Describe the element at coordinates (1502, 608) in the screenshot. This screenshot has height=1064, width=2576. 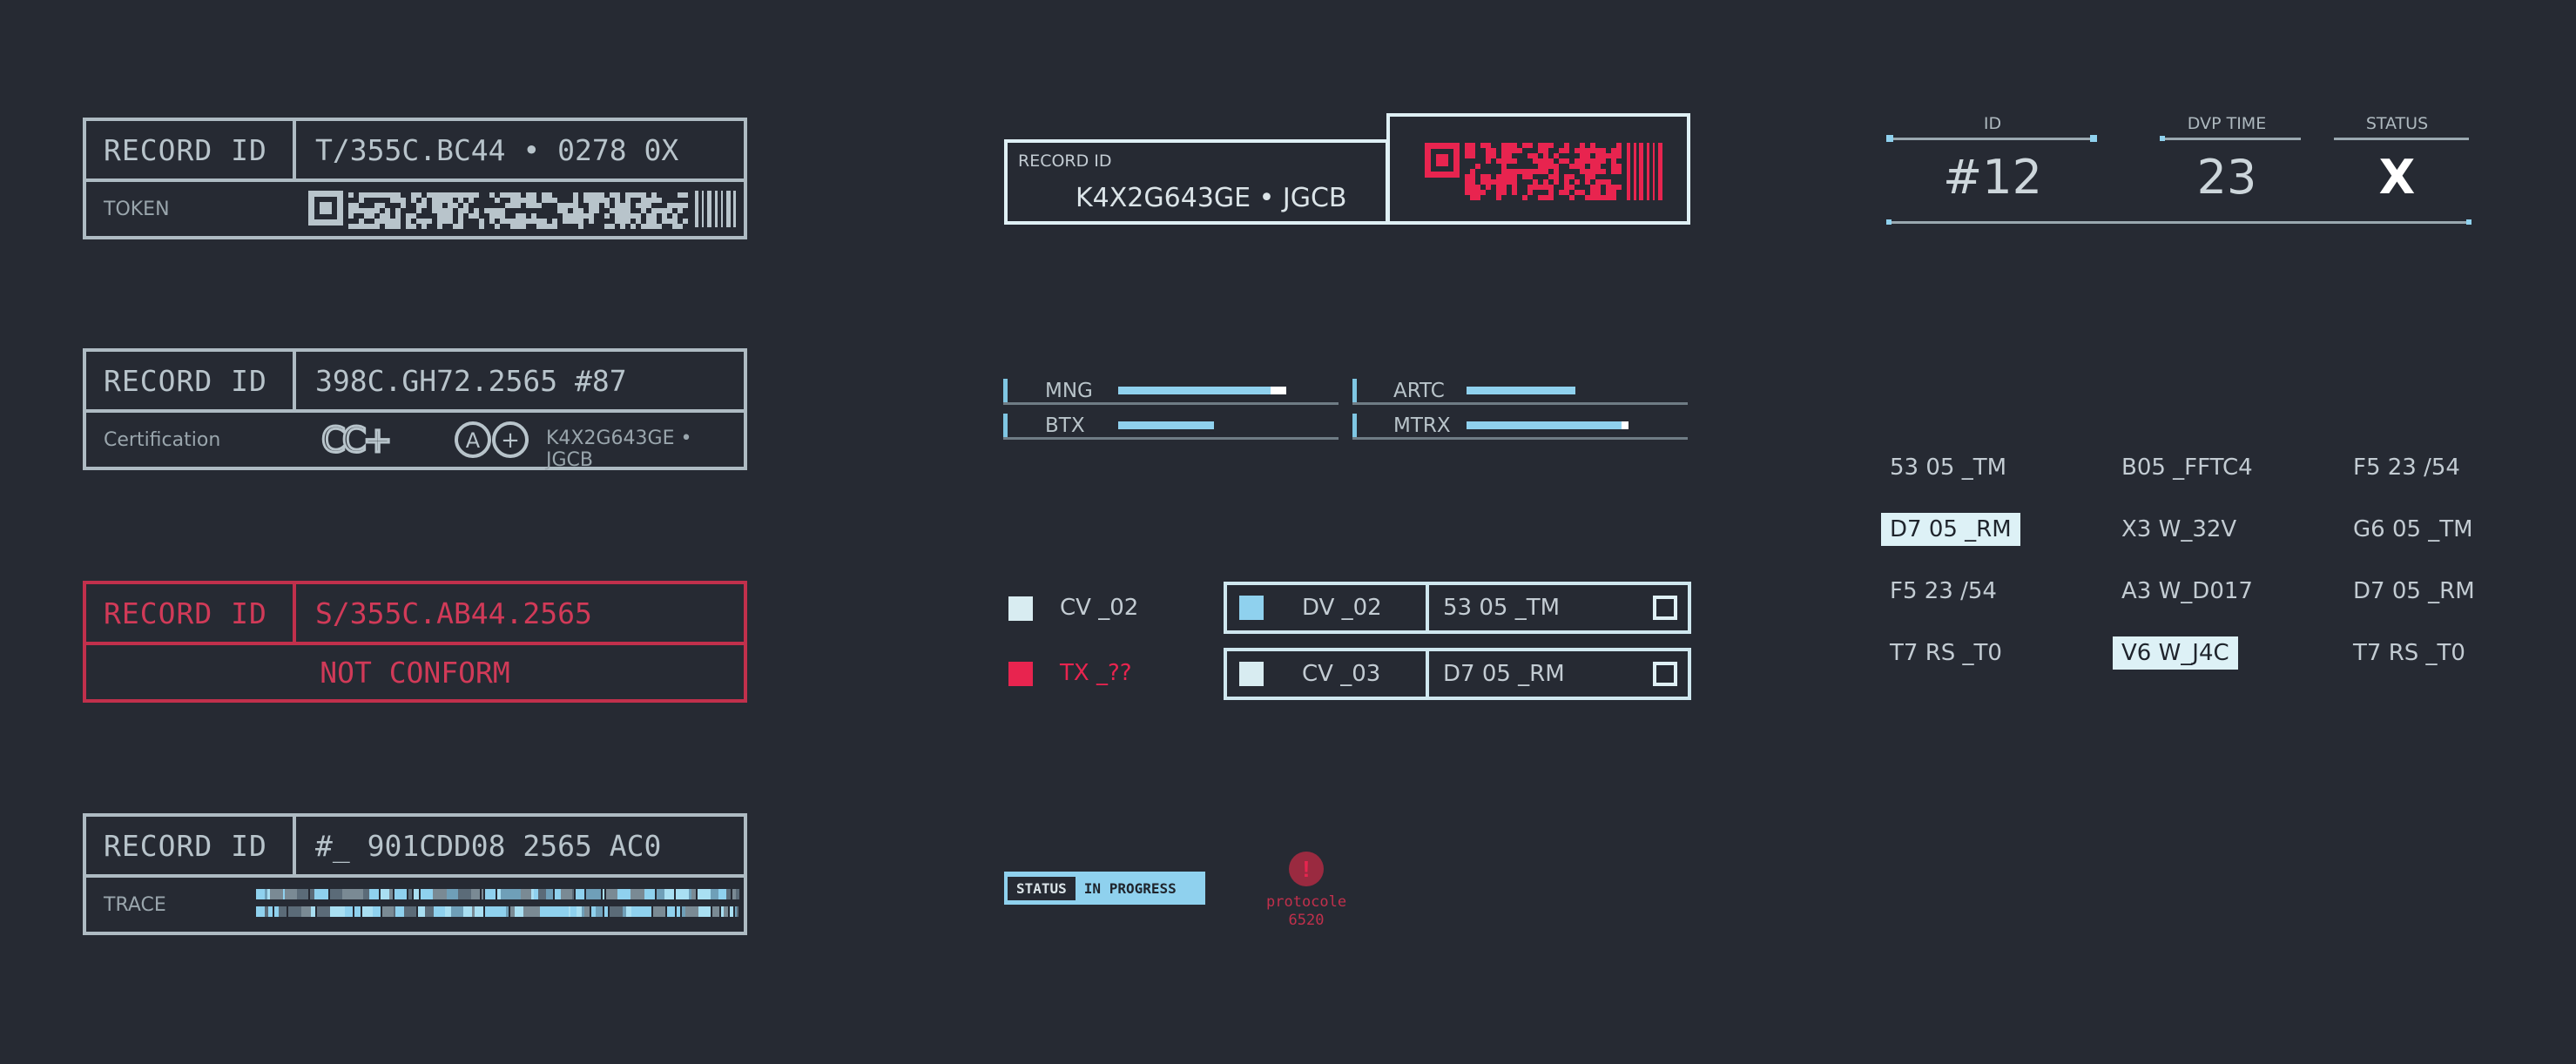
I see `row-value: 53 05 _TM` at that location.